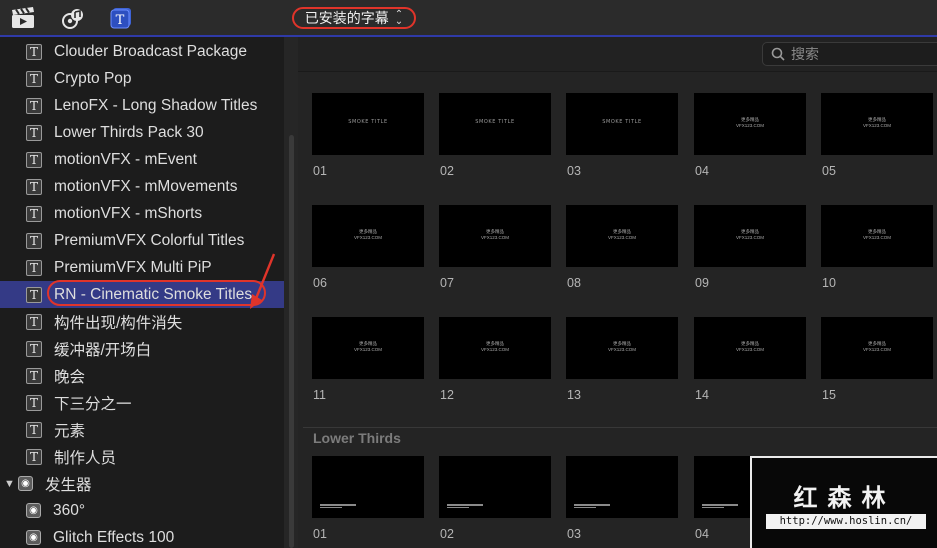 Image resolution: width=937 pixels, height=548 pixels. What do you see at coordinates (156, 293) in the screenshot?
I see `annotation-circle` at bounding box center [156, 293].